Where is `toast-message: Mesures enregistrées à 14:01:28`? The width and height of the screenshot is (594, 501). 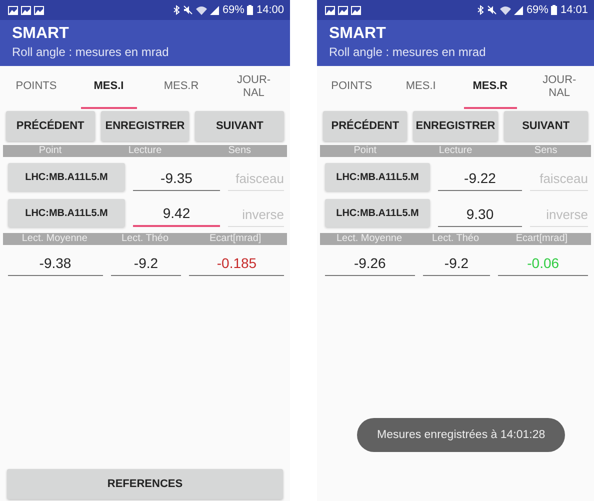
toast-message: Mesures enregistrées à 14:01:28 is located at coordinates (461, 435).